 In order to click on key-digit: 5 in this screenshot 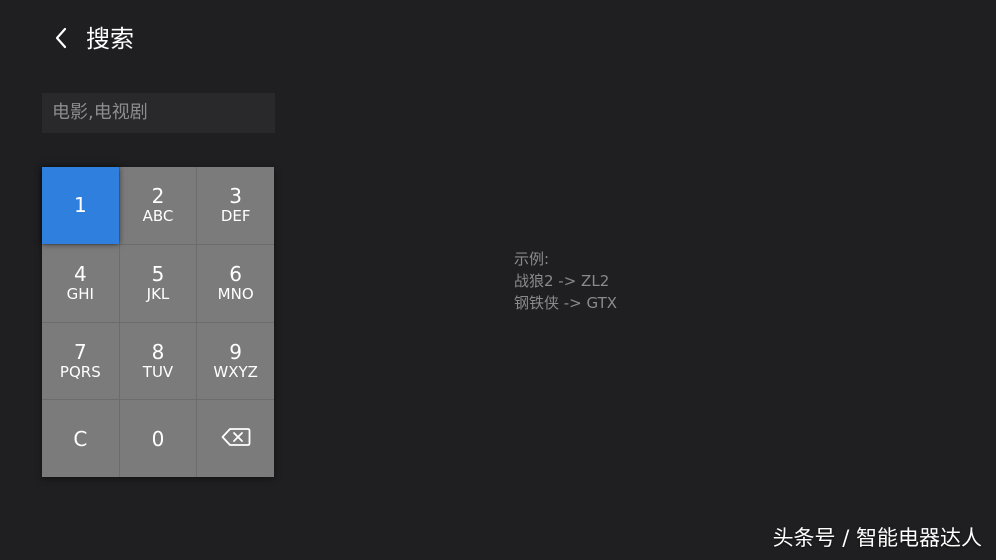, I will do `click(158, 274)`.